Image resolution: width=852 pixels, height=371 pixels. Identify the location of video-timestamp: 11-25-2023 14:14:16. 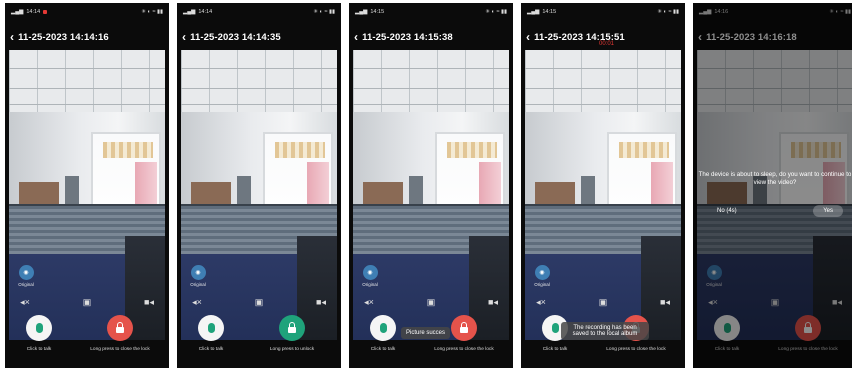
(63, 37).